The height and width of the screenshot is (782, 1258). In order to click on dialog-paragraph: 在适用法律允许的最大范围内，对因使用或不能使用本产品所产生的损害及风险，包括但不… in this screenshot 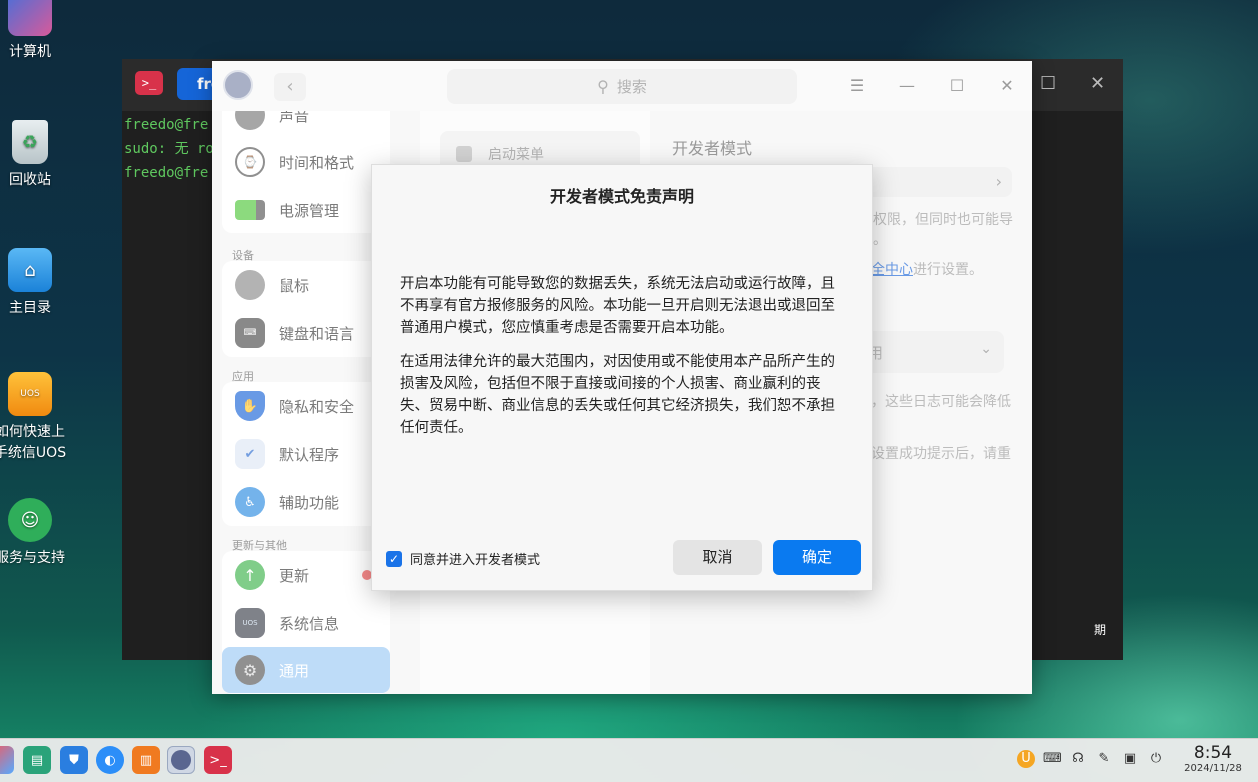, I will do `click(617, 395)`.